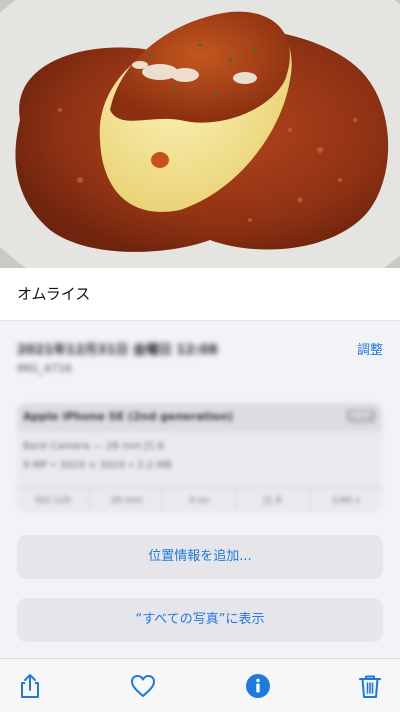  I want to click on show-in-all-photos-button: “すべての写真”に表示, so click(200, 620).